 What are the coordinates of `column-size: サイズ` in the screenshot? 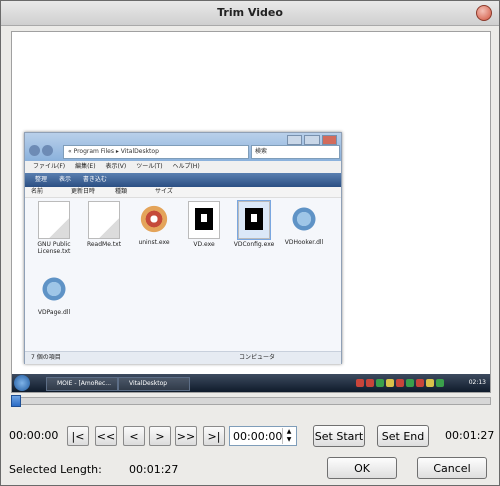 It's located at (164, 191).